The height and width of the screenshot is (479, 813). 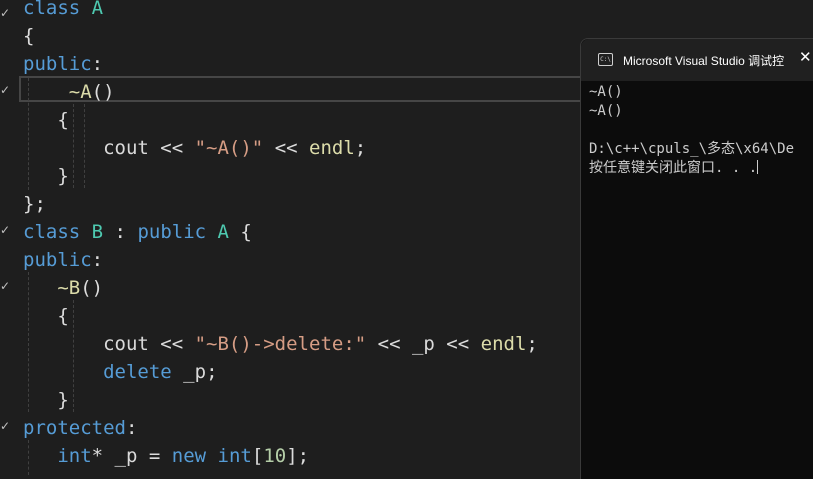 I want to click on code-line: delete _p;, so click(x=120, y=372).